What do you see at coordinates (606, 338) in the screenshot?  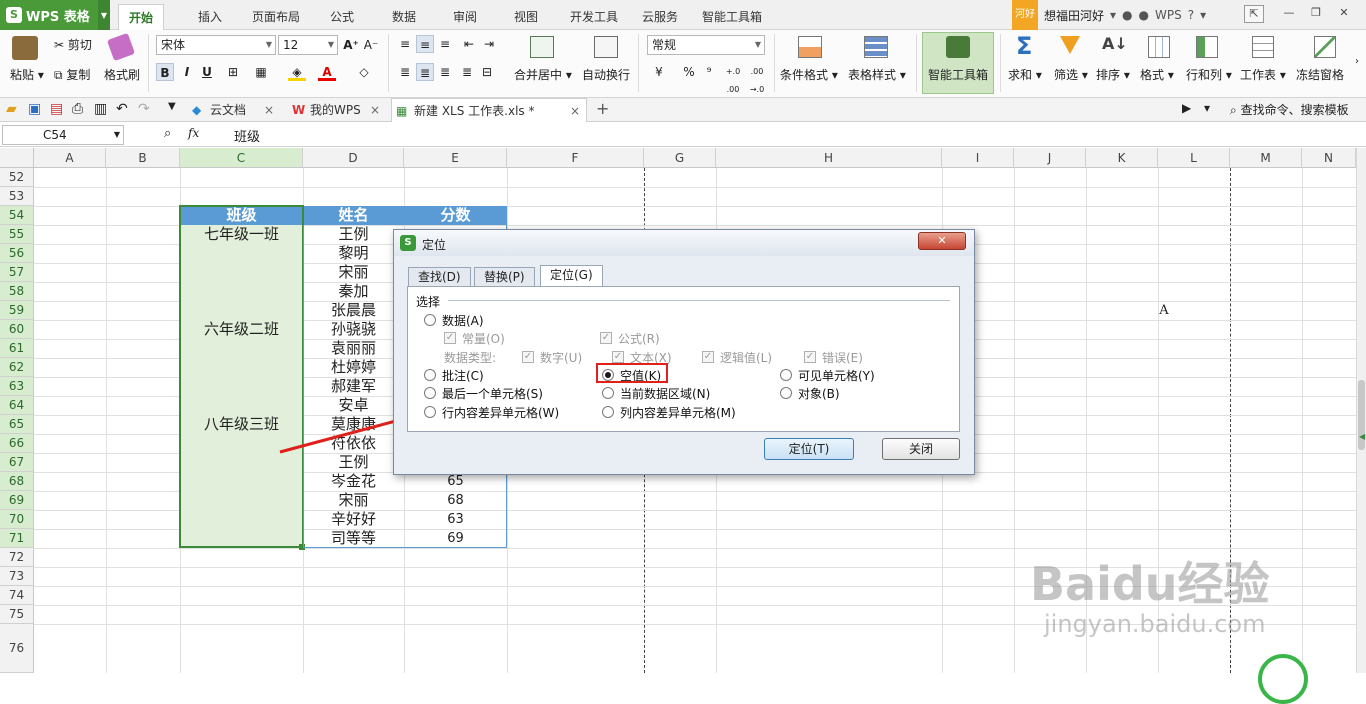 I see `checkbox-formula: ✓` at bounding box center [606, 338].